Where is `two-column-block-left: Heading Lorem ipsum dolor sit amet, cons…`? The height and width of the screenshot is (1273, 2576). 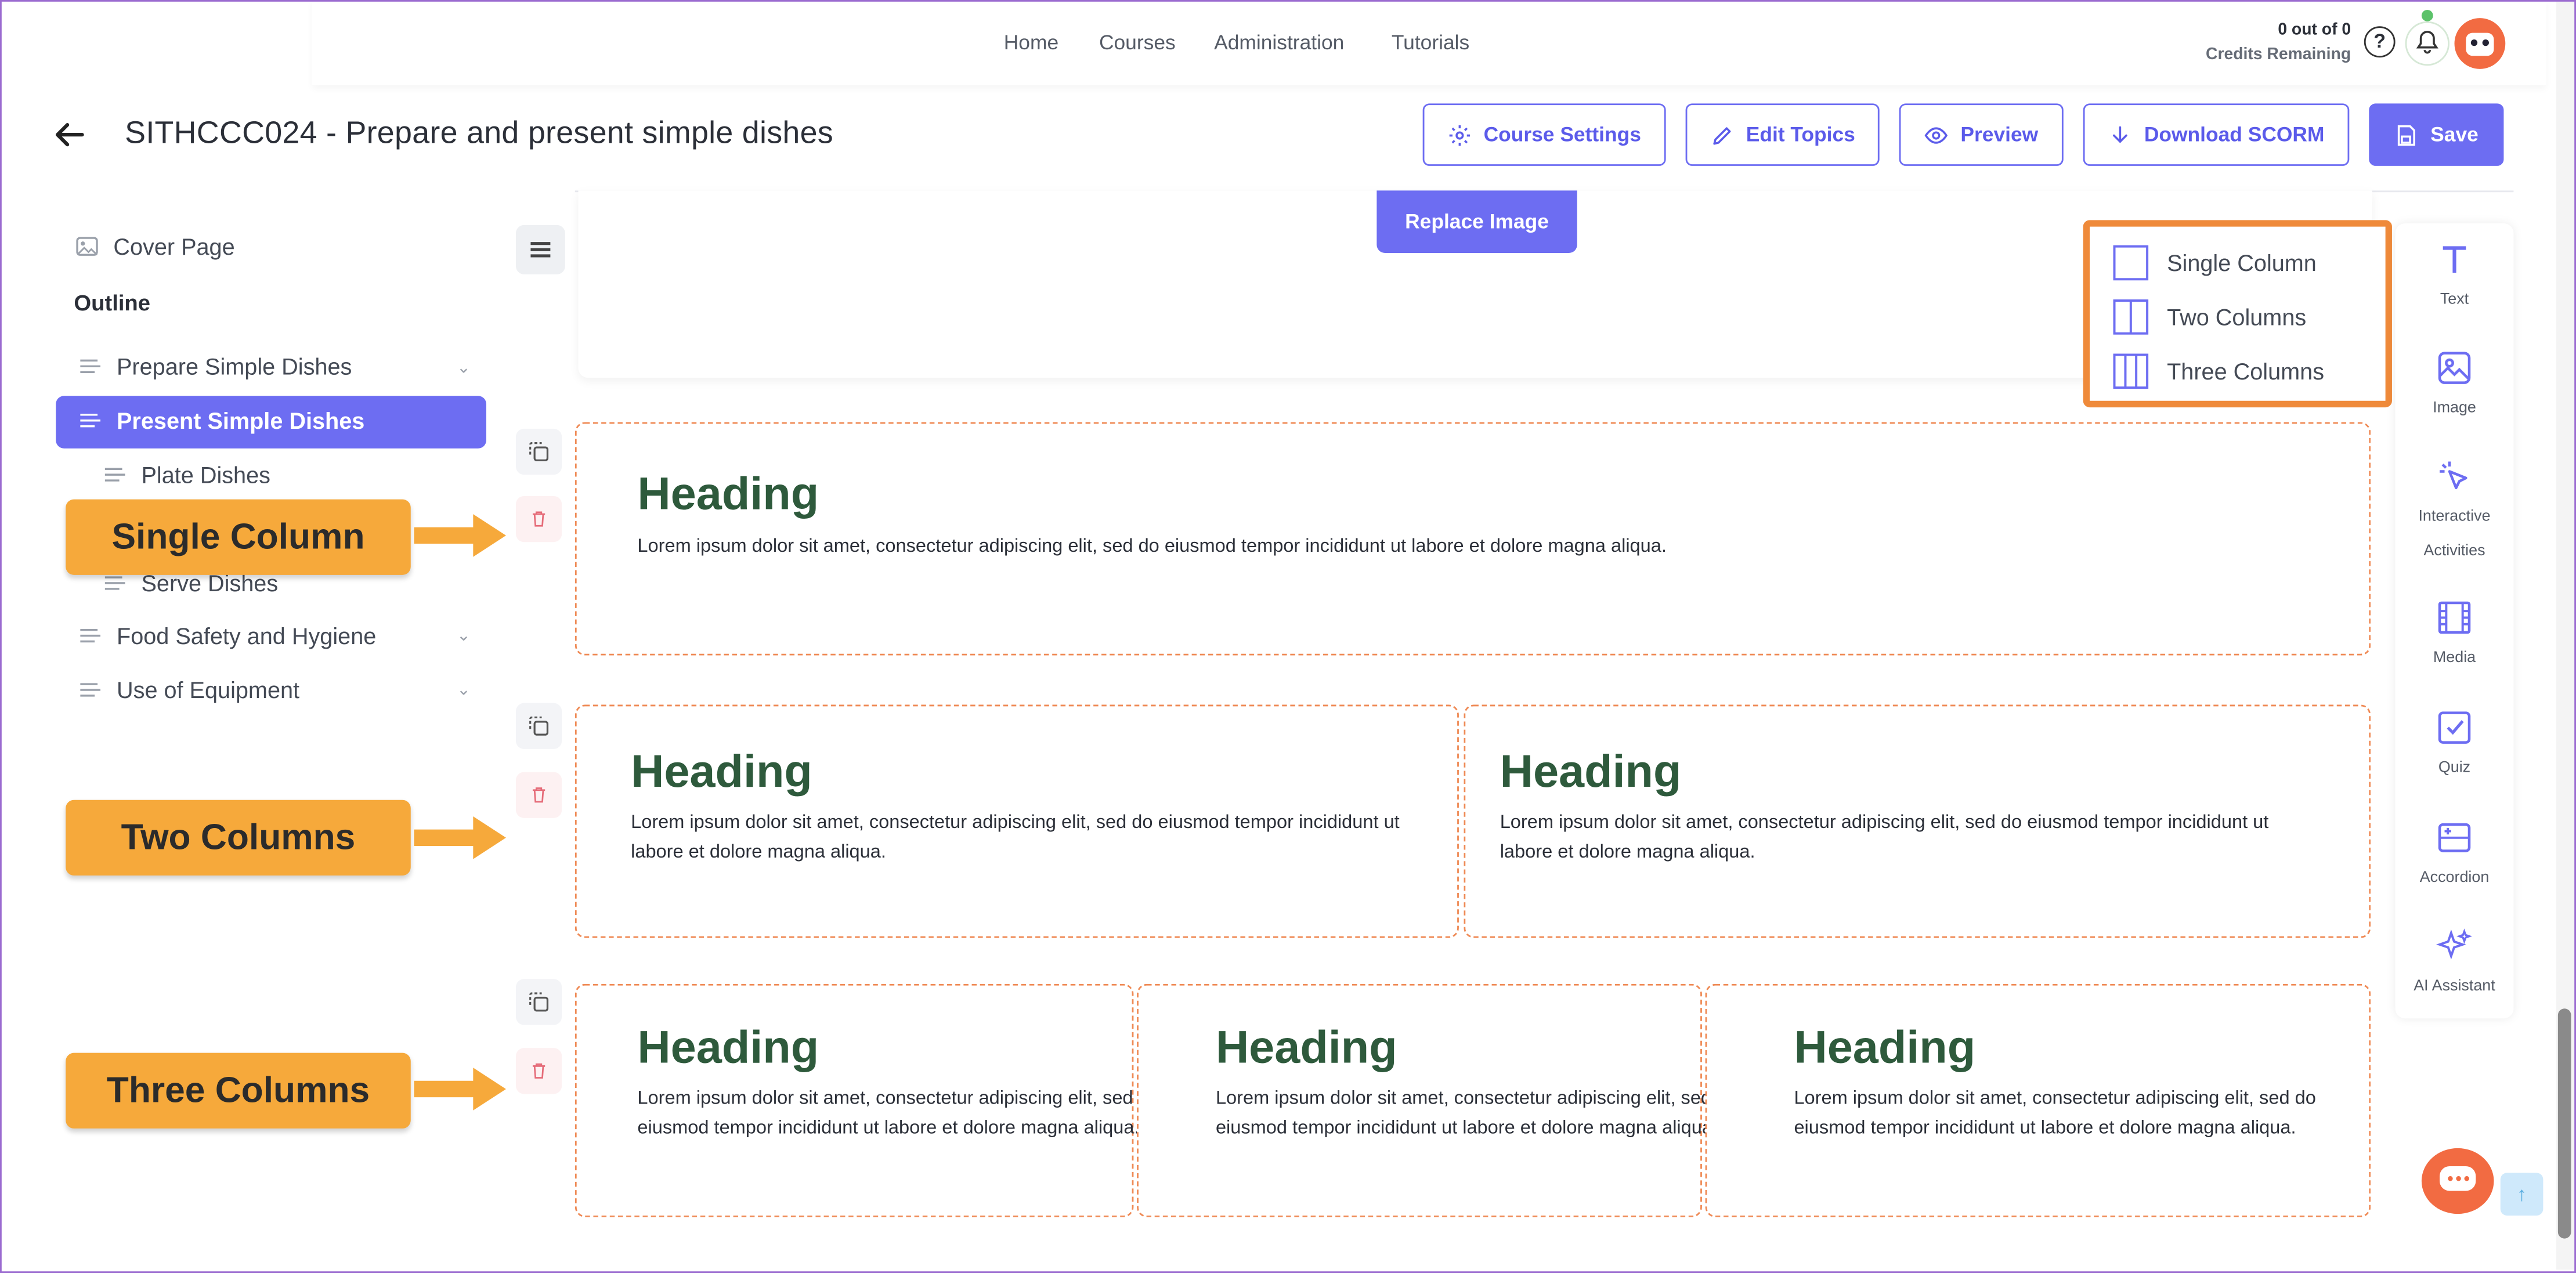
two-column-block-left: Heading Lorem ipsum dolor sit amet, cons… is located at coordinates (1017, 821).